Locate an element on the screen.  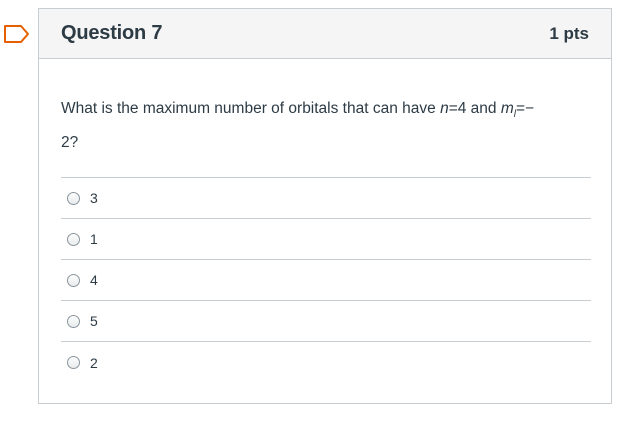
question-points: 1 pts is located at coordinates (569, 33).